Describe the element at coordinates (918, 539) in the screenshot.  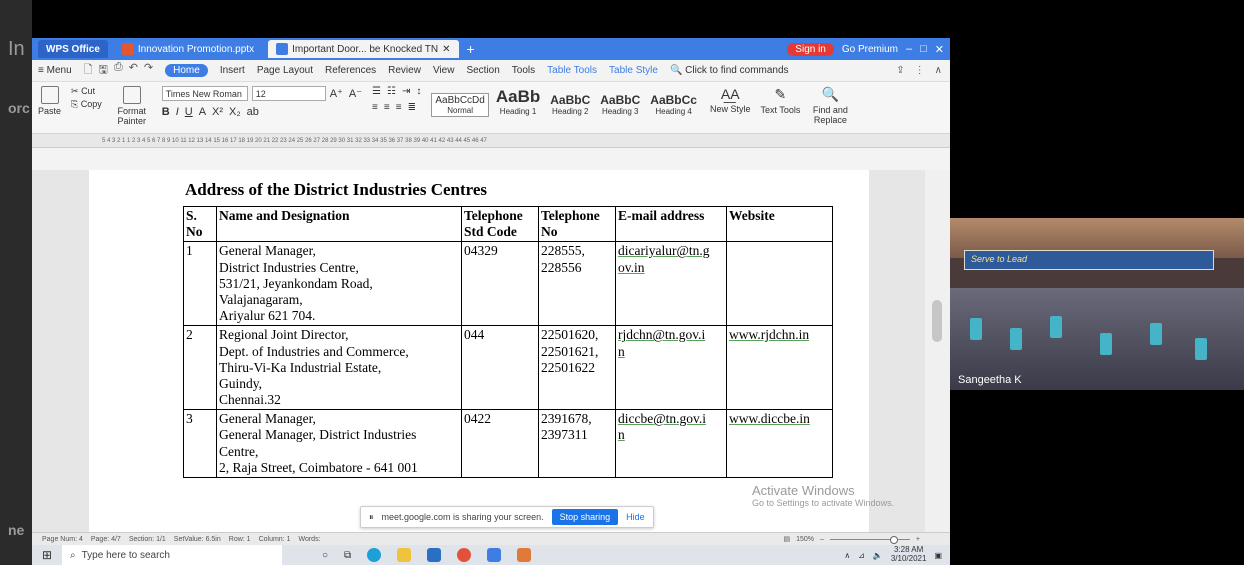
I see `zoom-in-icon: +` at that location.